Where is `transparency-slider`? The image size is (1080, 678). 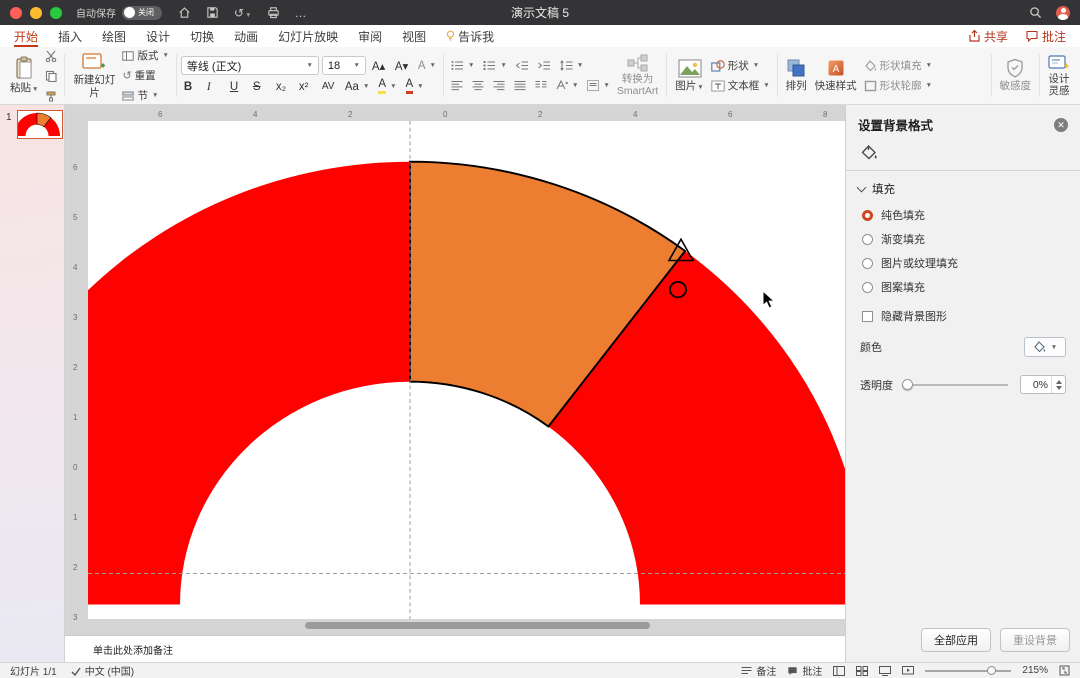 transparency-slider is located at coordinates (955, 384).